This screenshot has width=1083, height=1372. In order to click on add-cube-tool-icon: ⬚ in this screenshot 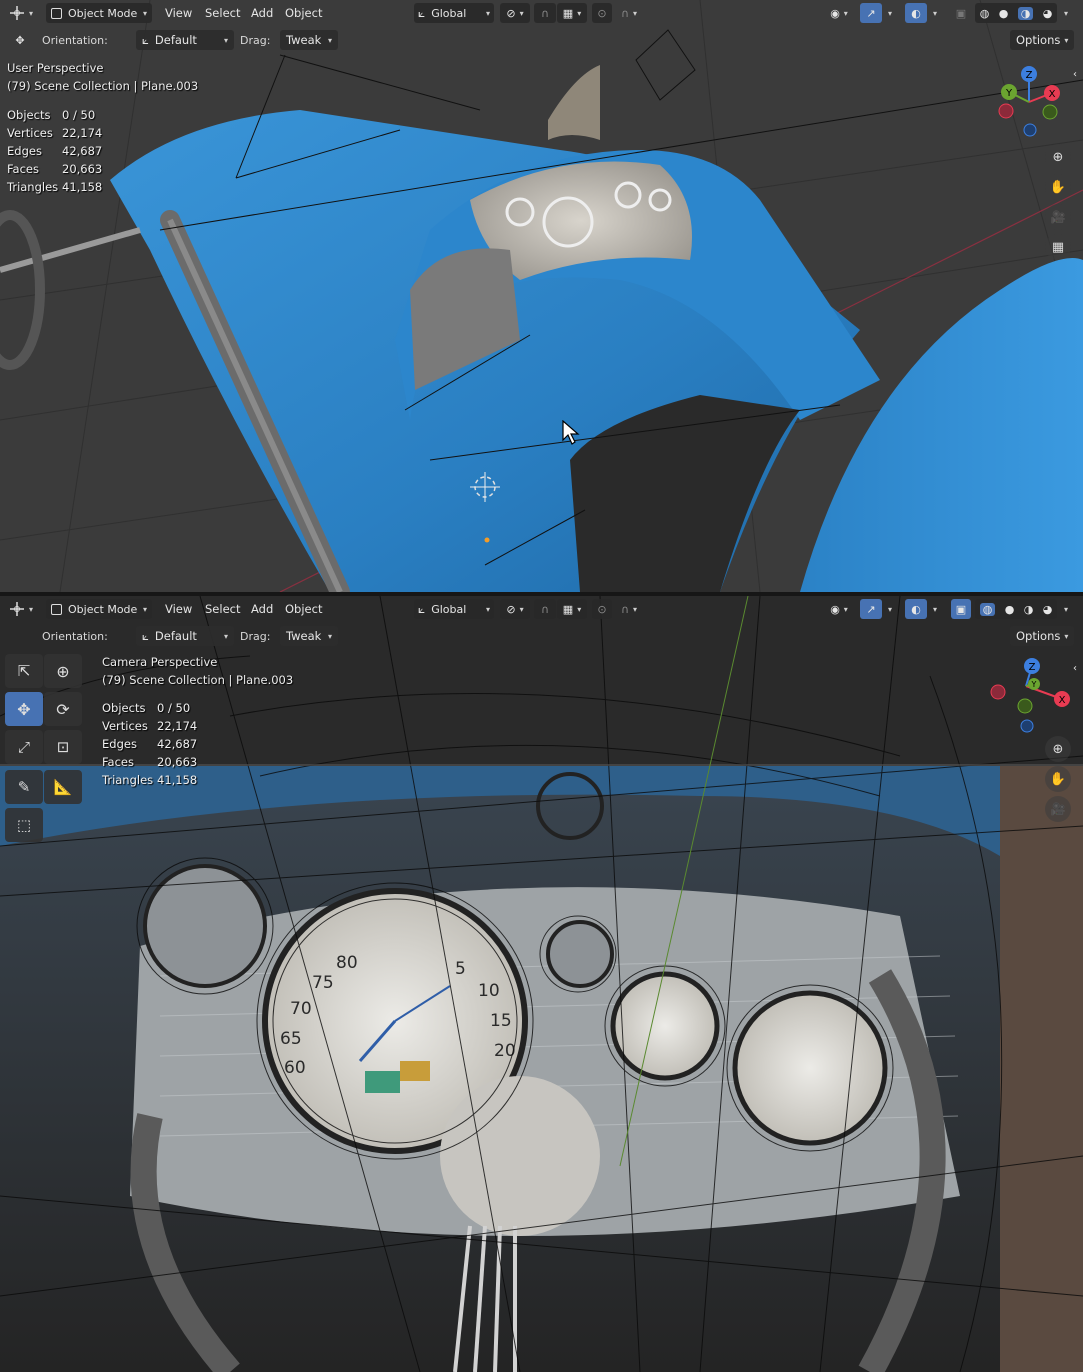, I will do `click(24, 825)`.